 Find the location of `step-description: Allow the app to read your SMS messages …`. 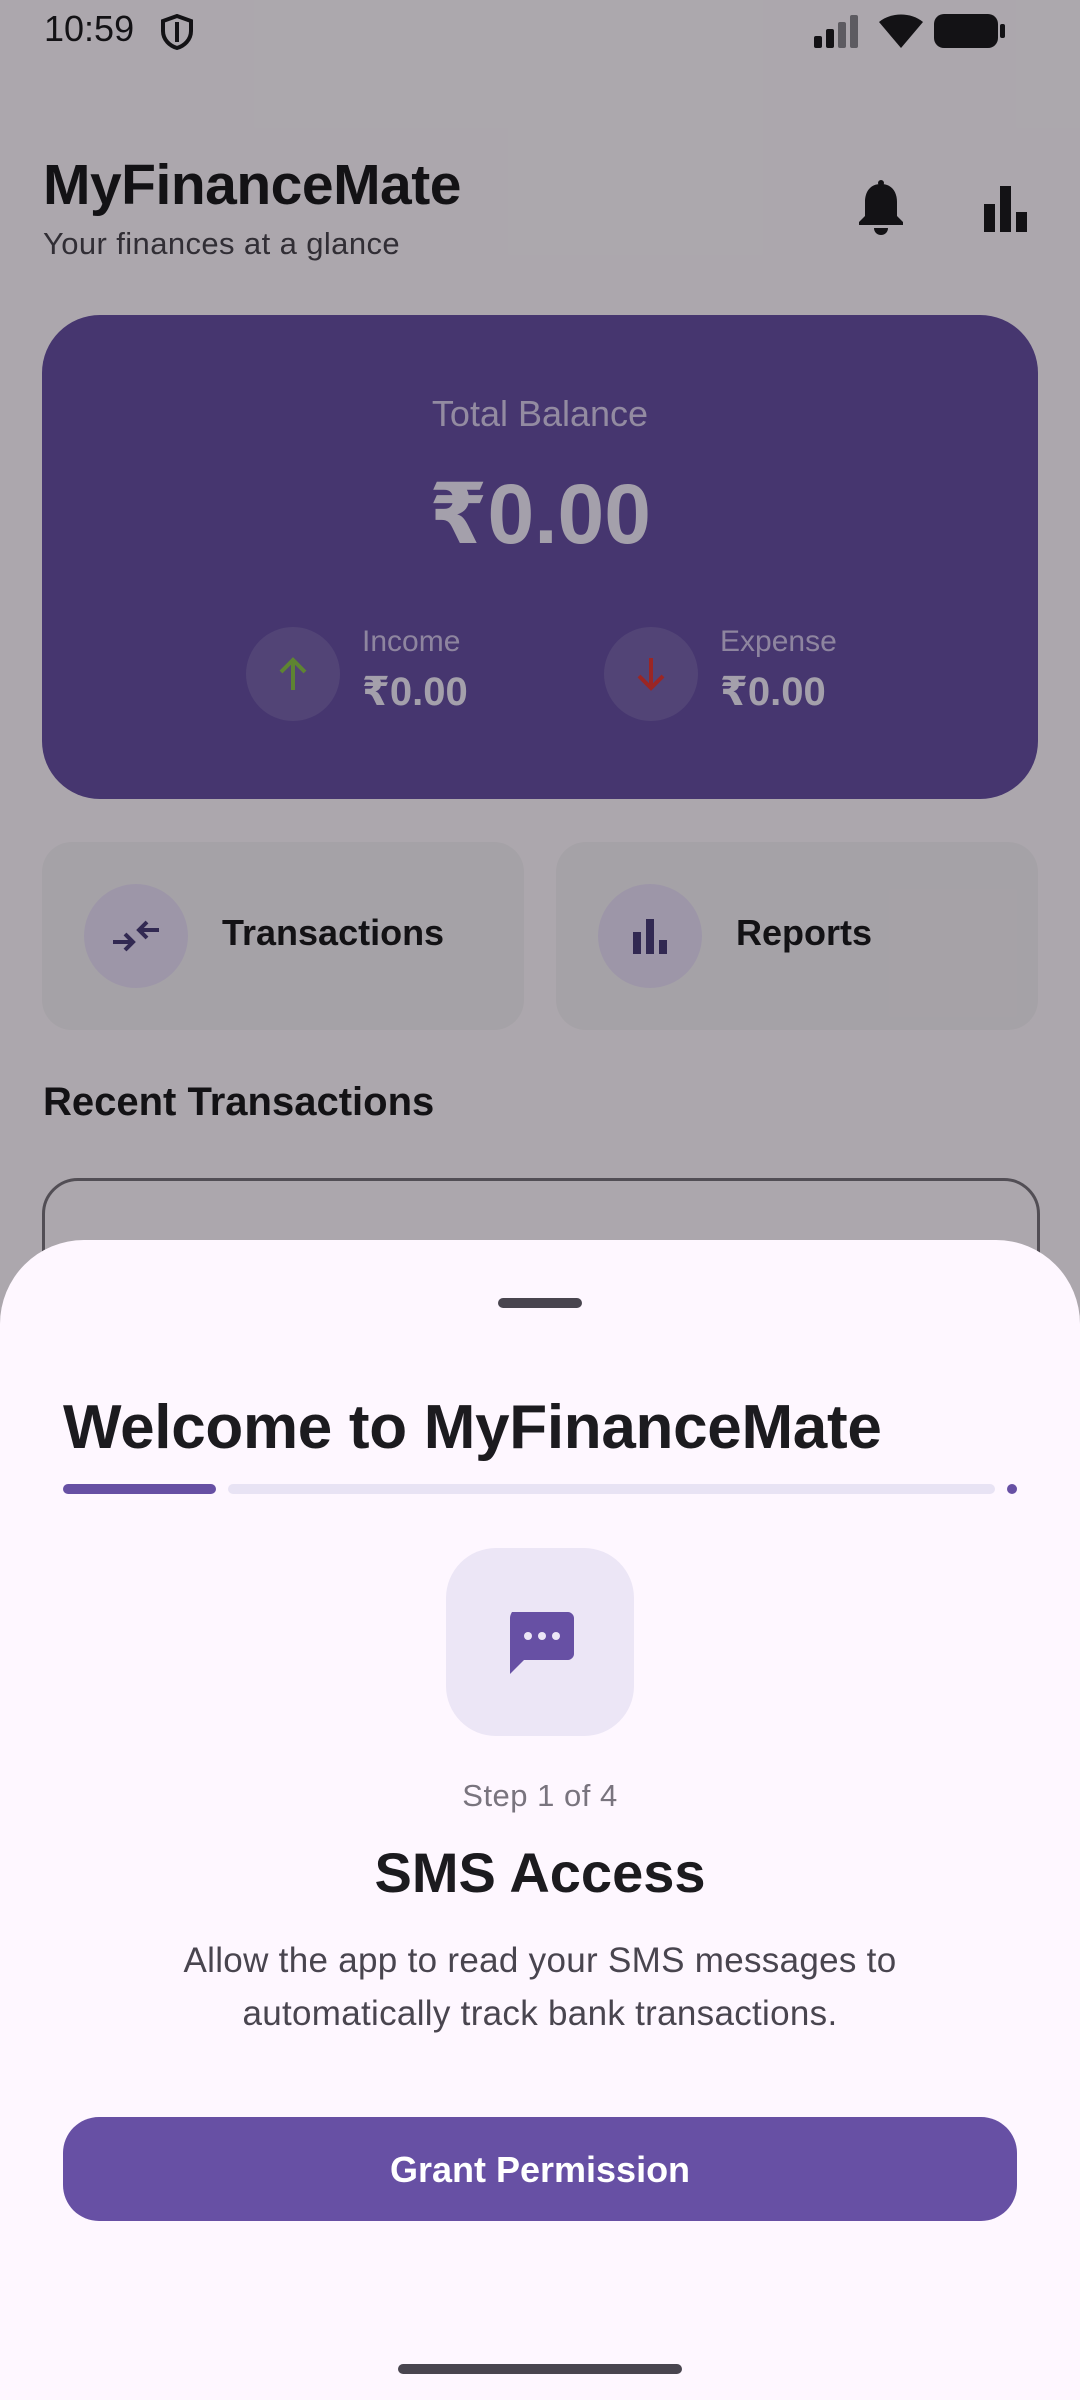

step-description: Allow the app to read your SMS messages … is located at coordinates (540, 1987).